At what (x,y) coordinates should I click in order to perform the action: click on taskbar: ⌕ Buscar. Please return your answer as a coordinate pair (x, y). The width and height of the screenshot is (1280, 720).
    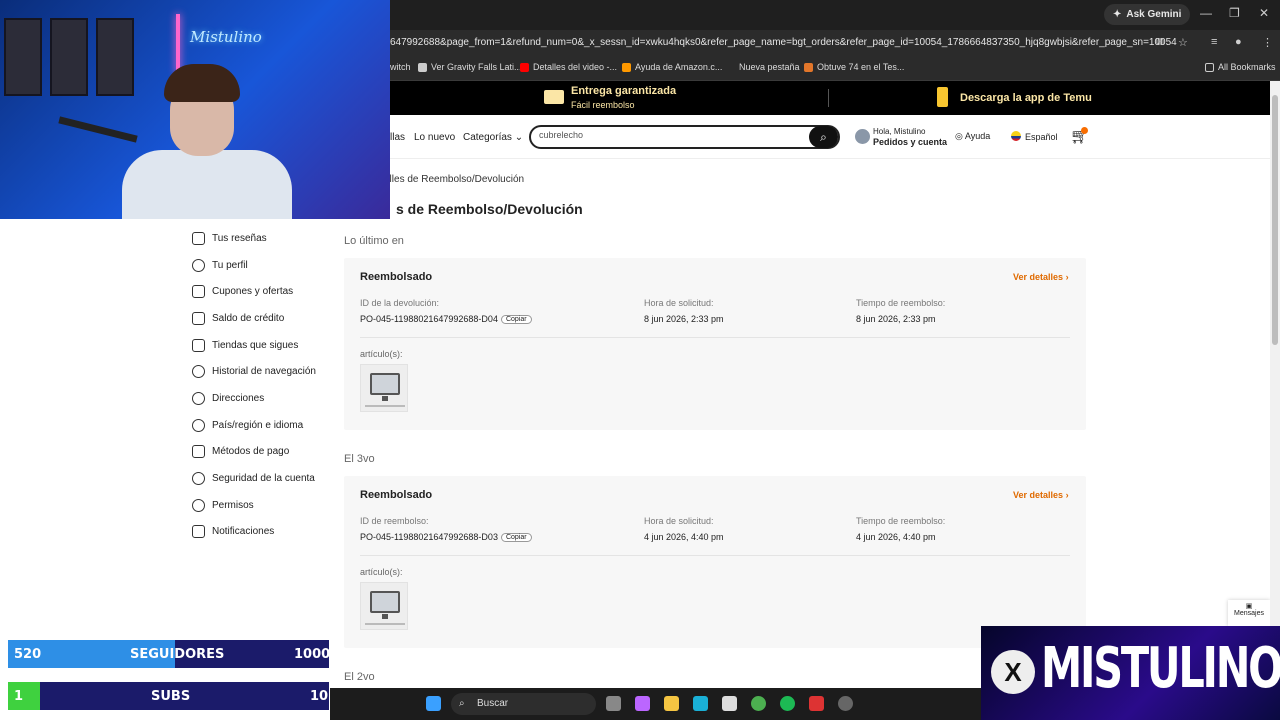
    Looking at the image, I should click on (655, 704).